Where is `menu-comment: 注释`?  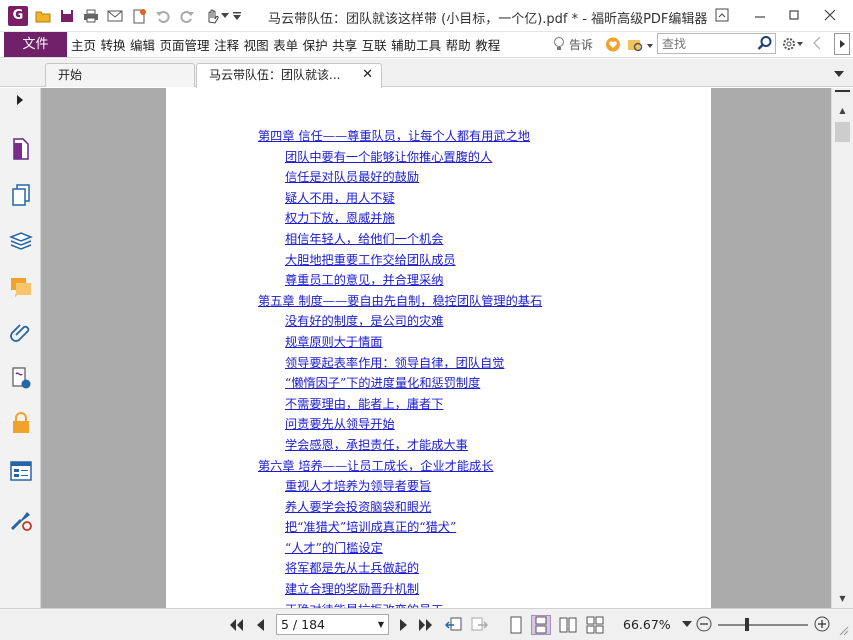 menu-comment: 注释 is located at coordinates (226, 44).